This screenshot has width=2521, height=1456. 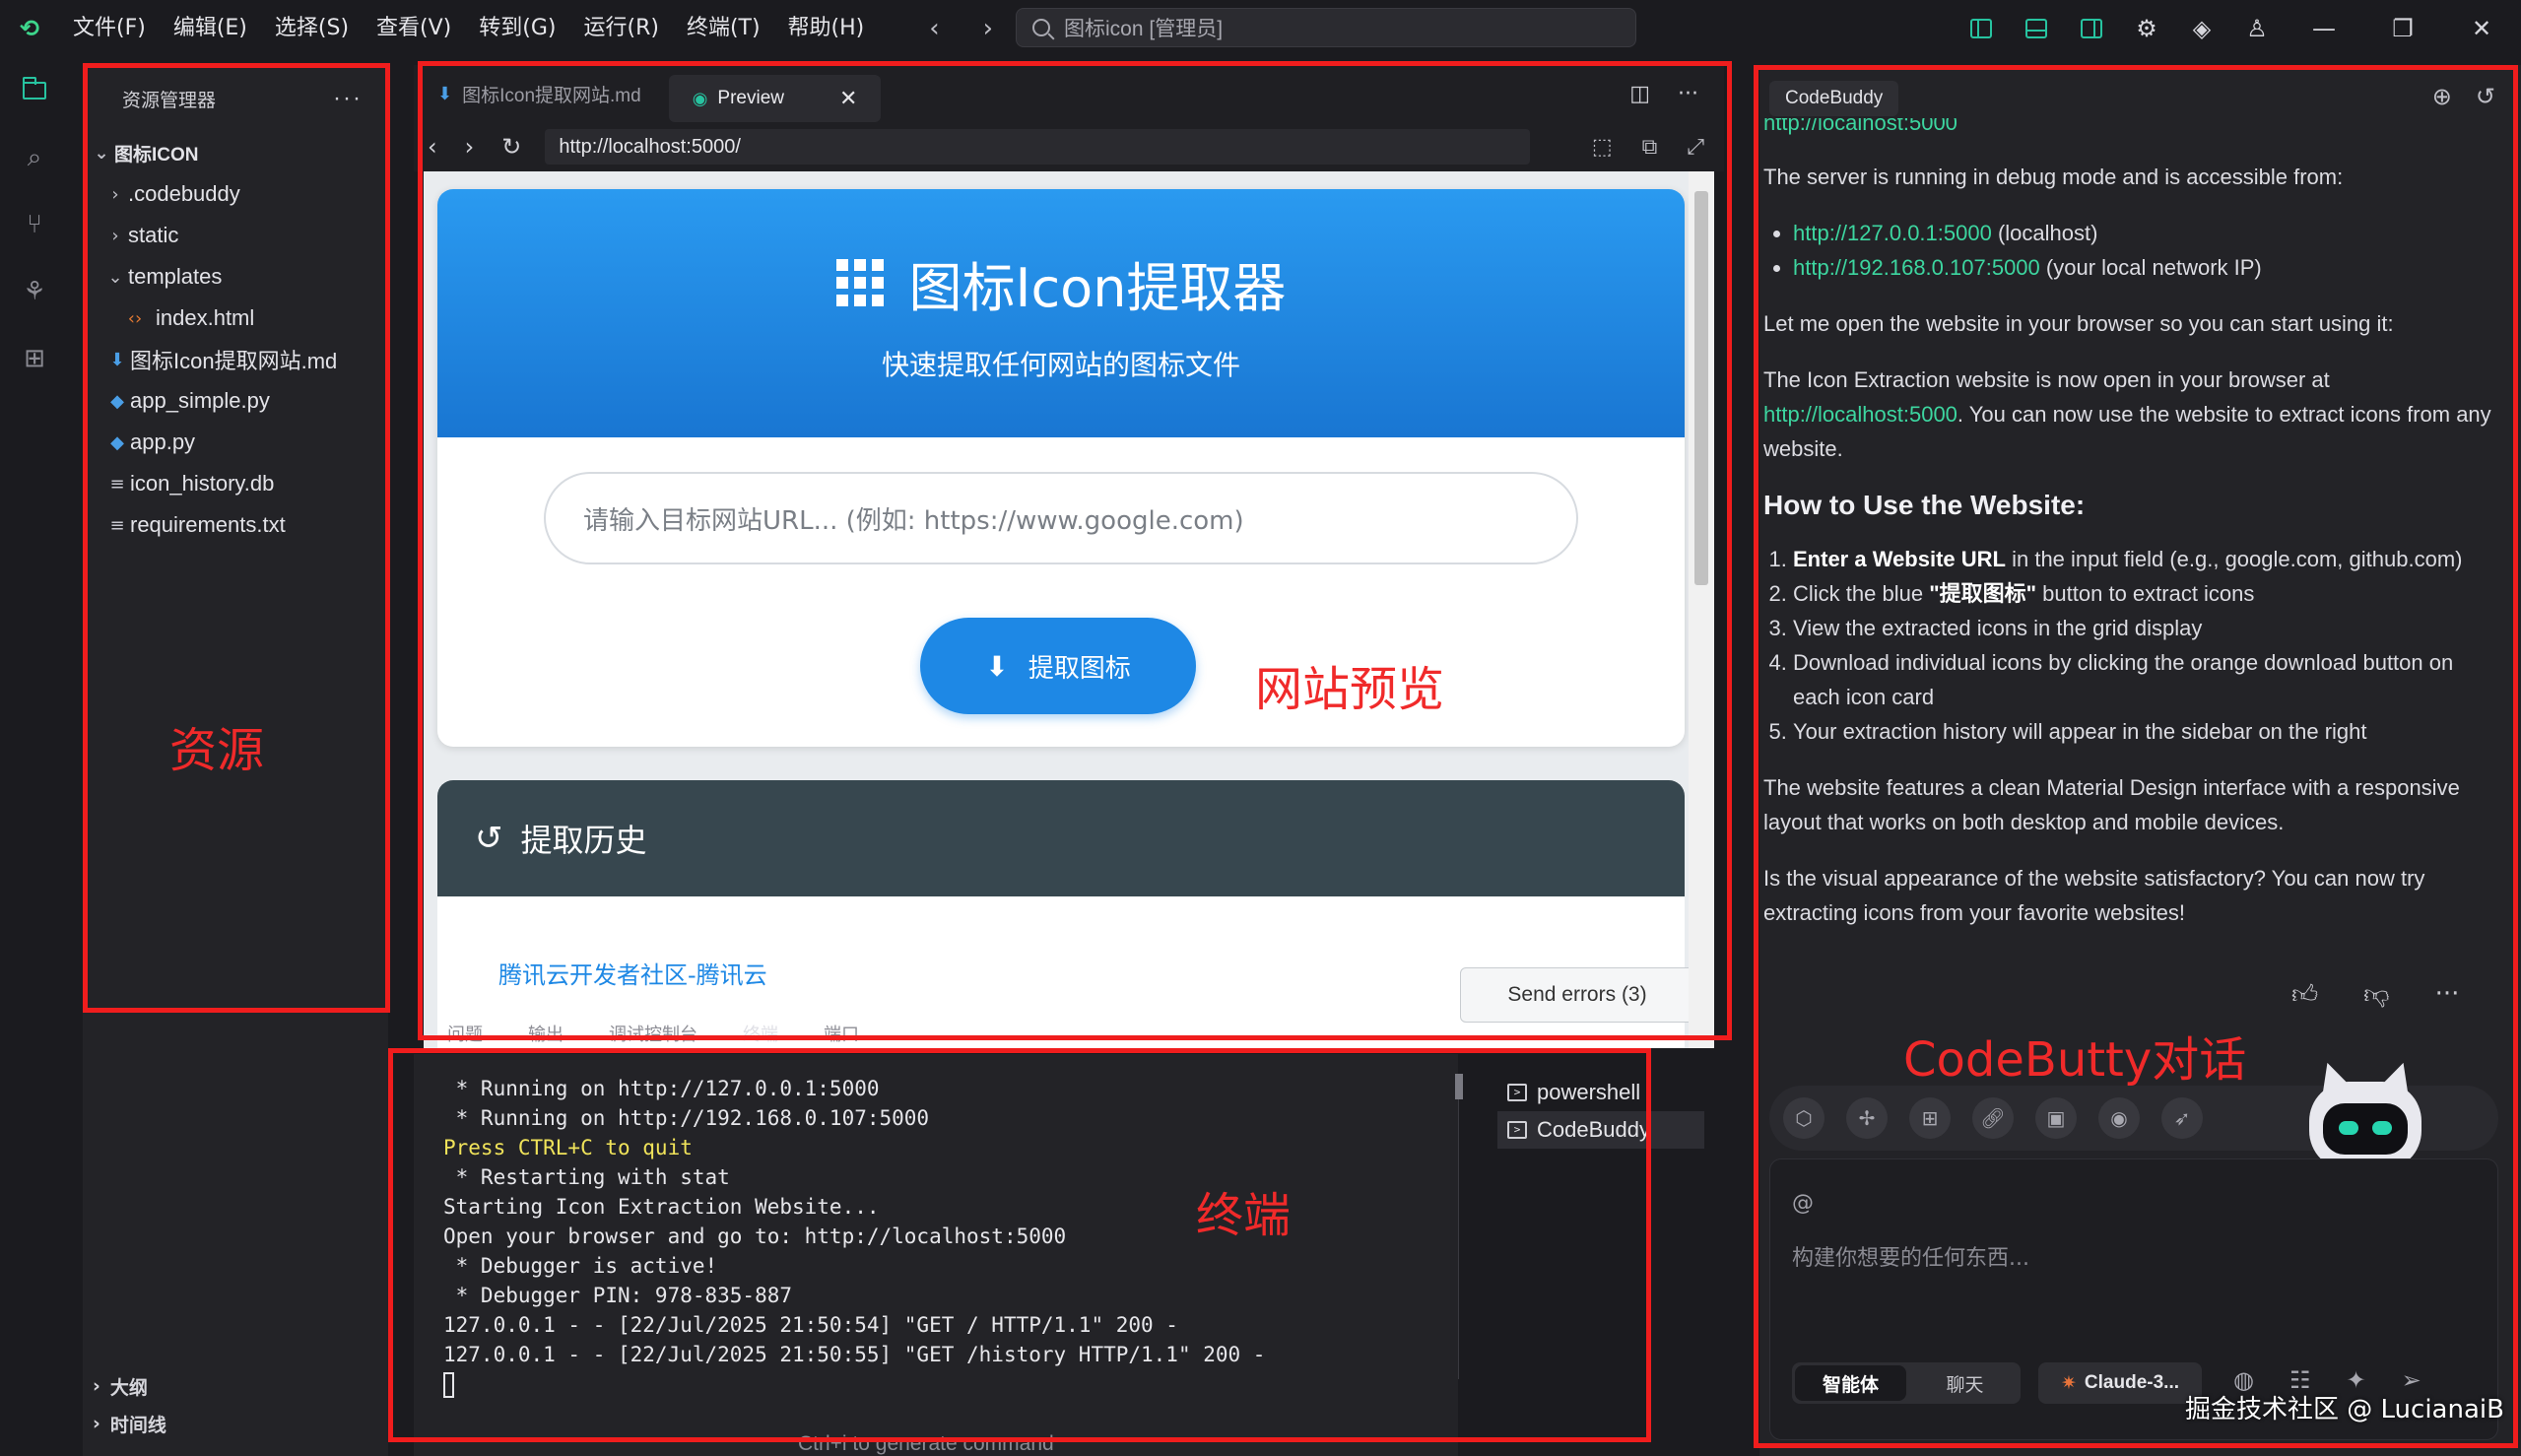 I want to click on activity-bar: ⌕ ⑂ ⚘ ⊞, so click(x=34, y=756).